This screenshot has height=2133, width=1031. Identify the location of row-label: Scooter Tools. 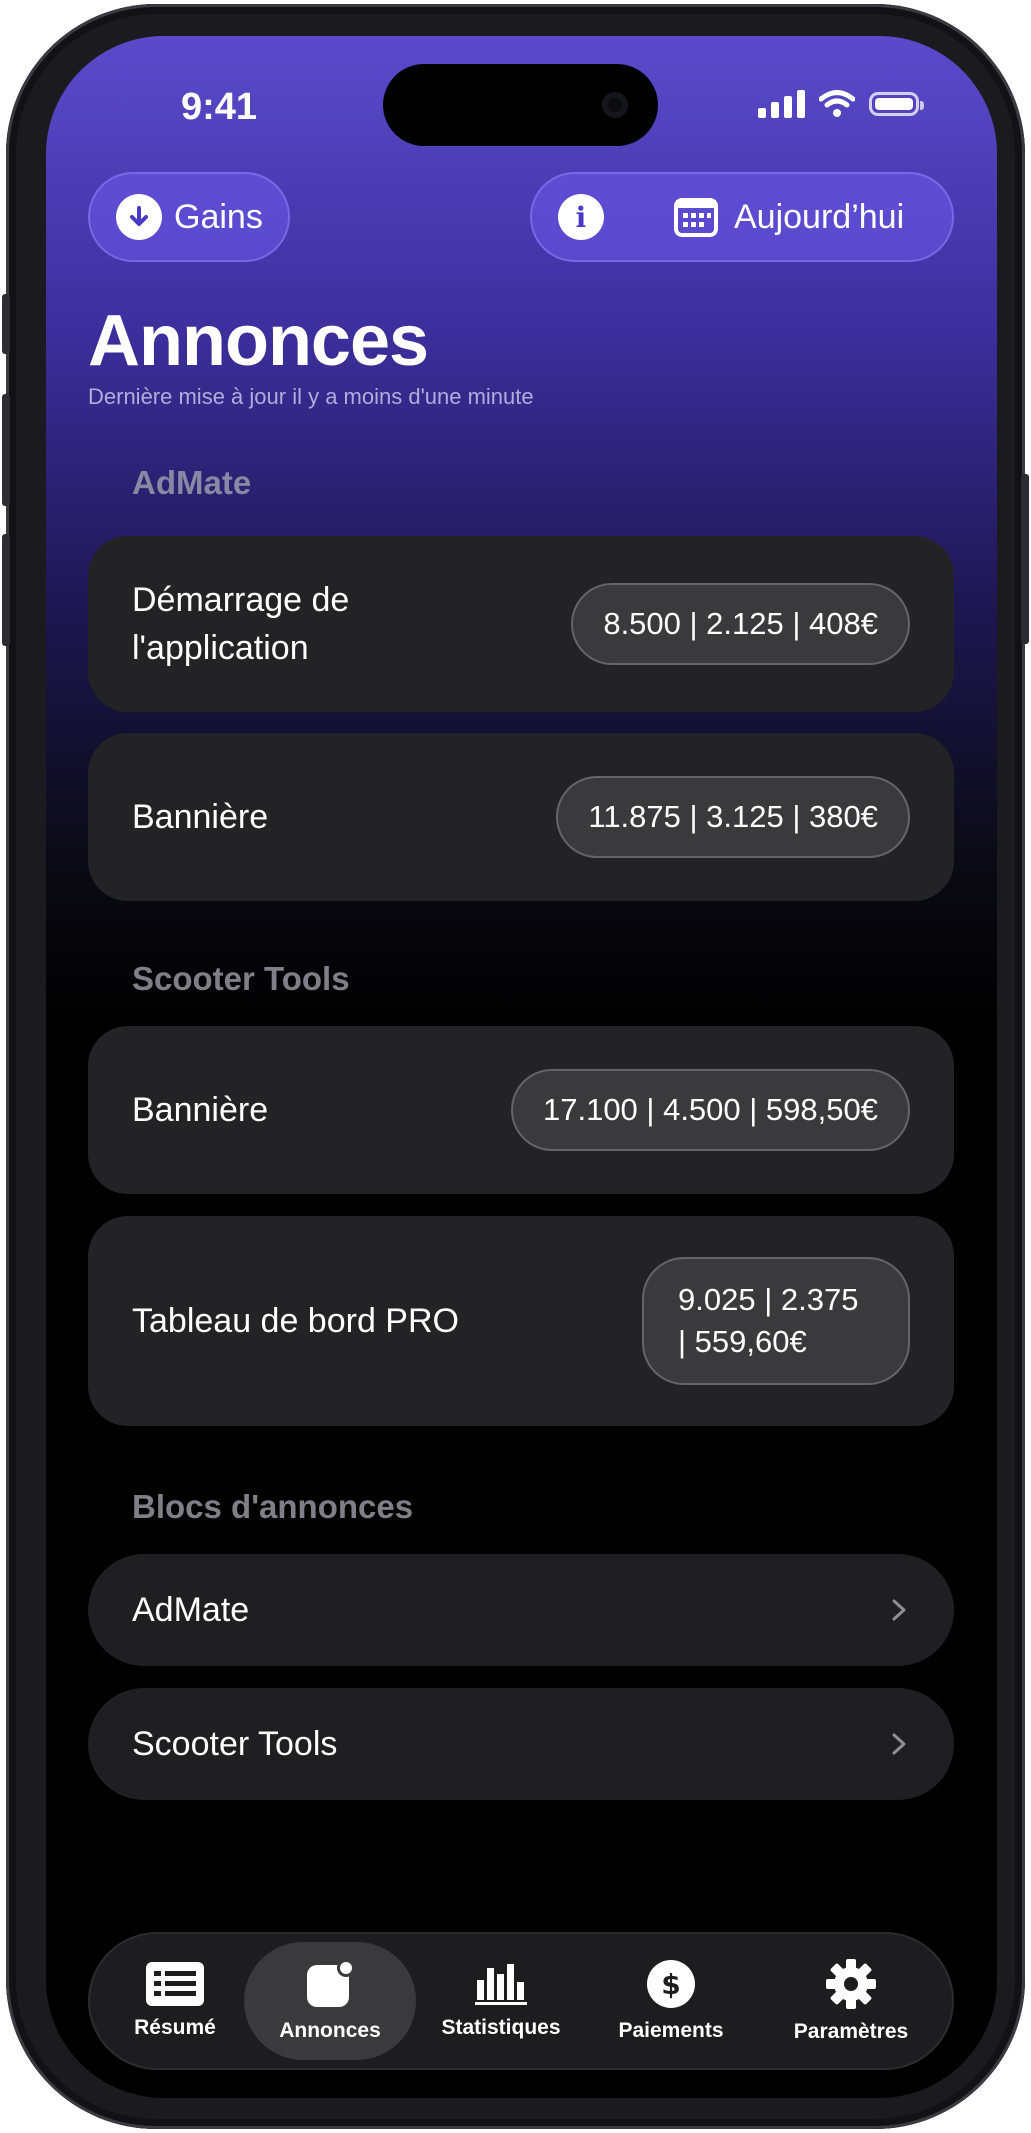
(235, 1744).